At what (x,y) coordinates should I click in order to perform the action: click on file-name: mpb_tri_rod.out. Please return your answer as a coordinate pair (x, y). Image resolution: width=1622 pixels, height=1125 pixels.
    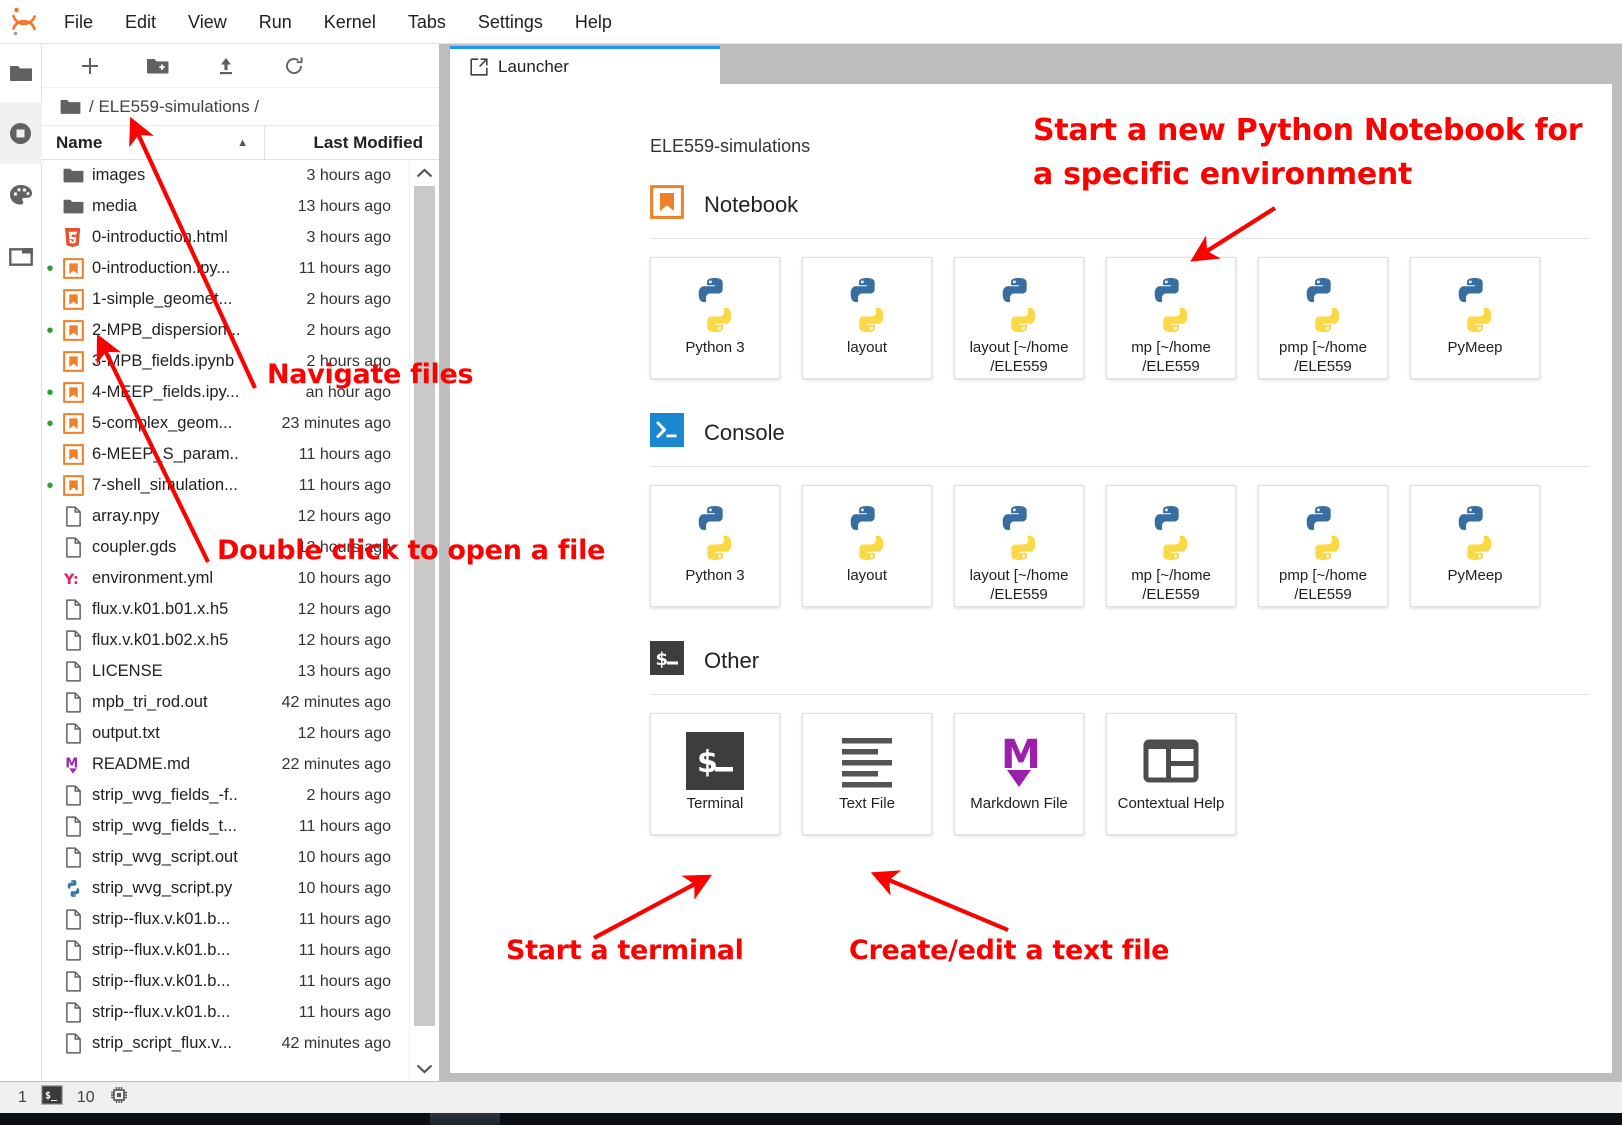
    Looking at the image, I should click on (150, 702).